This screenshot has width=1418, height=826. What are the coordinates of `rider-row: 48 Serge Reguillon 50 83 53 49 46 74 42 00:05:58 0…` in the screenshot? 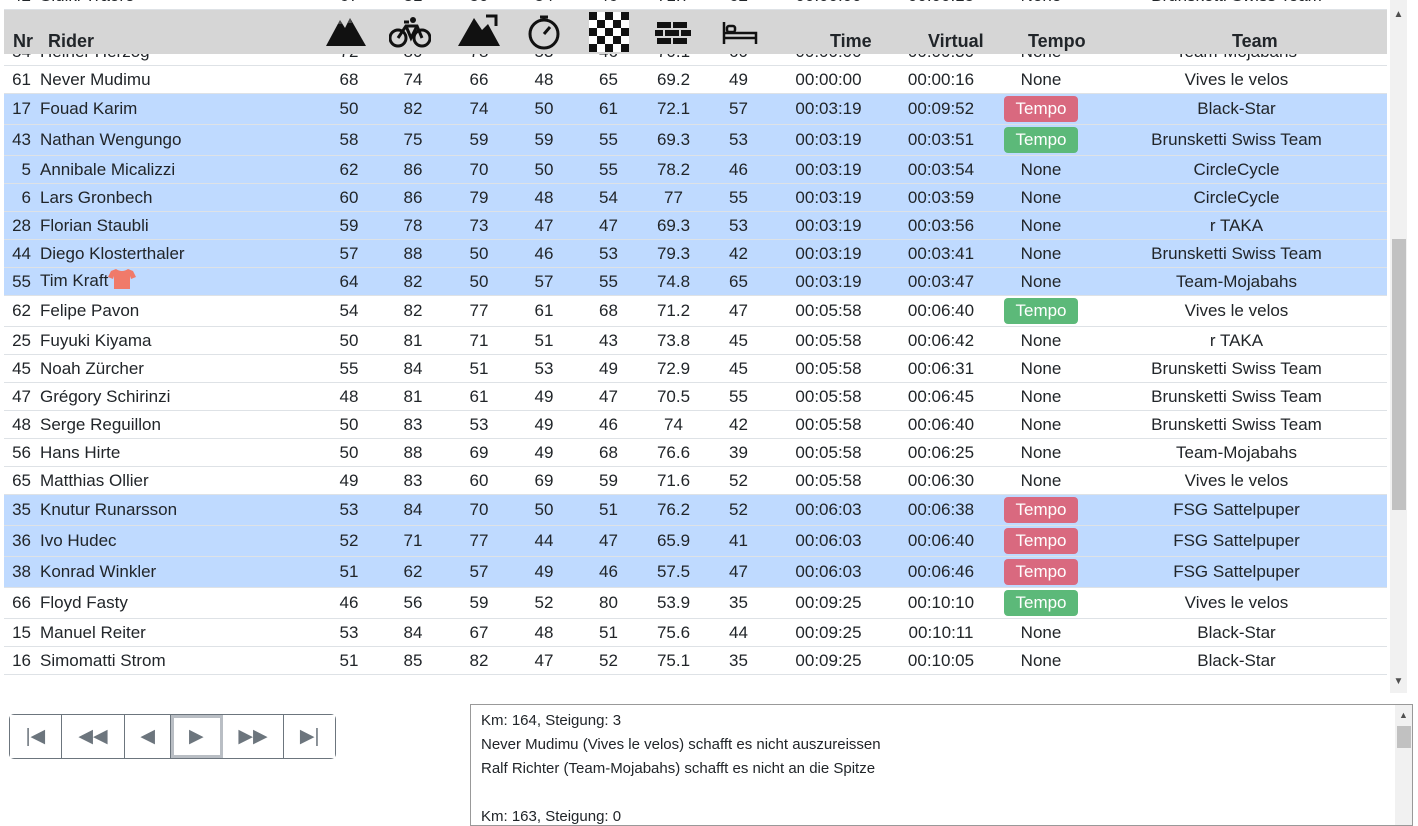 It's located at (695, 424).